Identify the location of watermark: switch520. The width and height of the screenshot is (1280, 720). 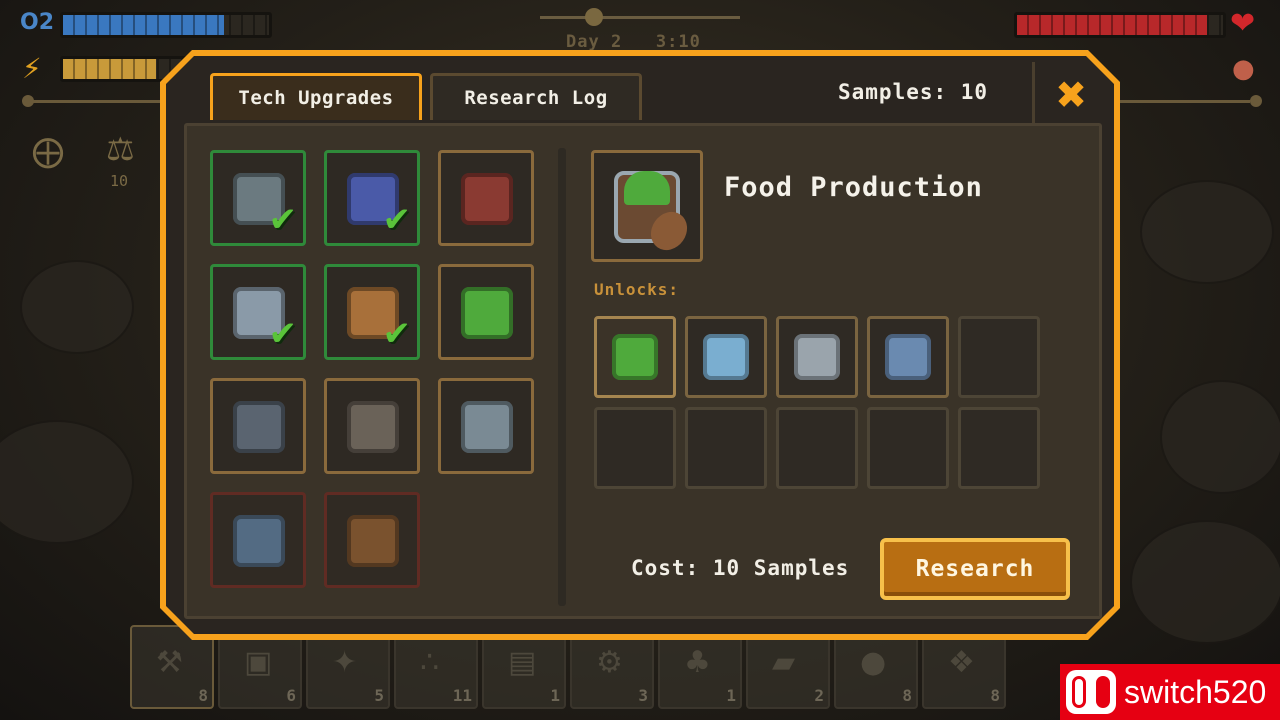
(1170, 692).